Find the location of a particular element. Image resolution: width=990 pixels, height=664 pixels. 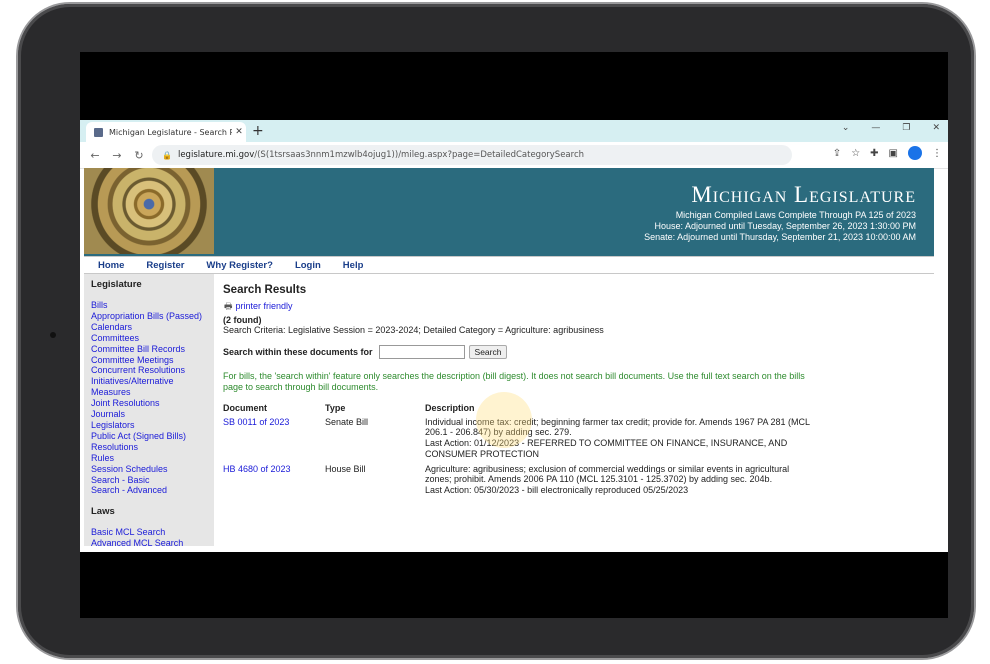

results-count: (2 found) is located at coordinates (242, 320).